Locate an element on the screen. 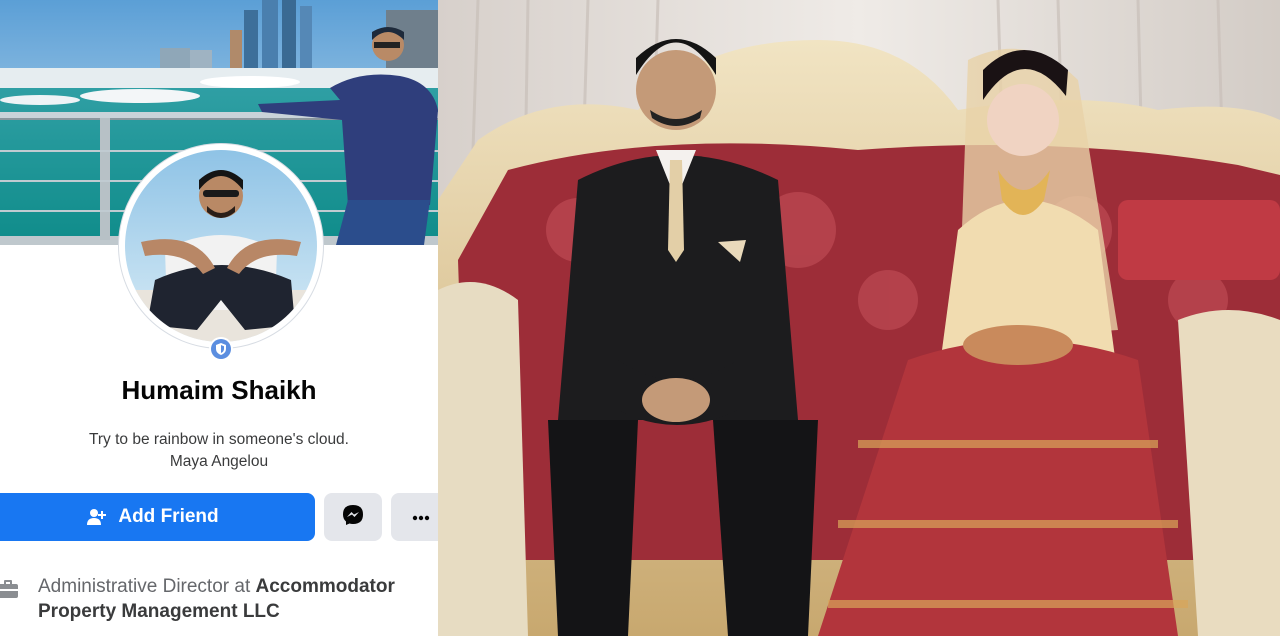 Image resolution: width=1280 pixels, height=636 pixels. profile-name: Humaim Shaikh is located at coordinates (219, 390).